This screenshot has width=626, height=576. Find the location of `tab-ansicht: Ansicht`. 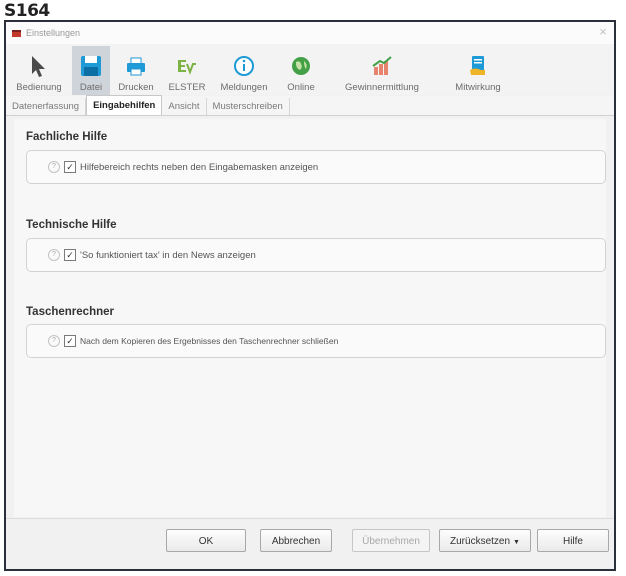

tab-ansicht: Ansicht is located at coordinates (184, 106).